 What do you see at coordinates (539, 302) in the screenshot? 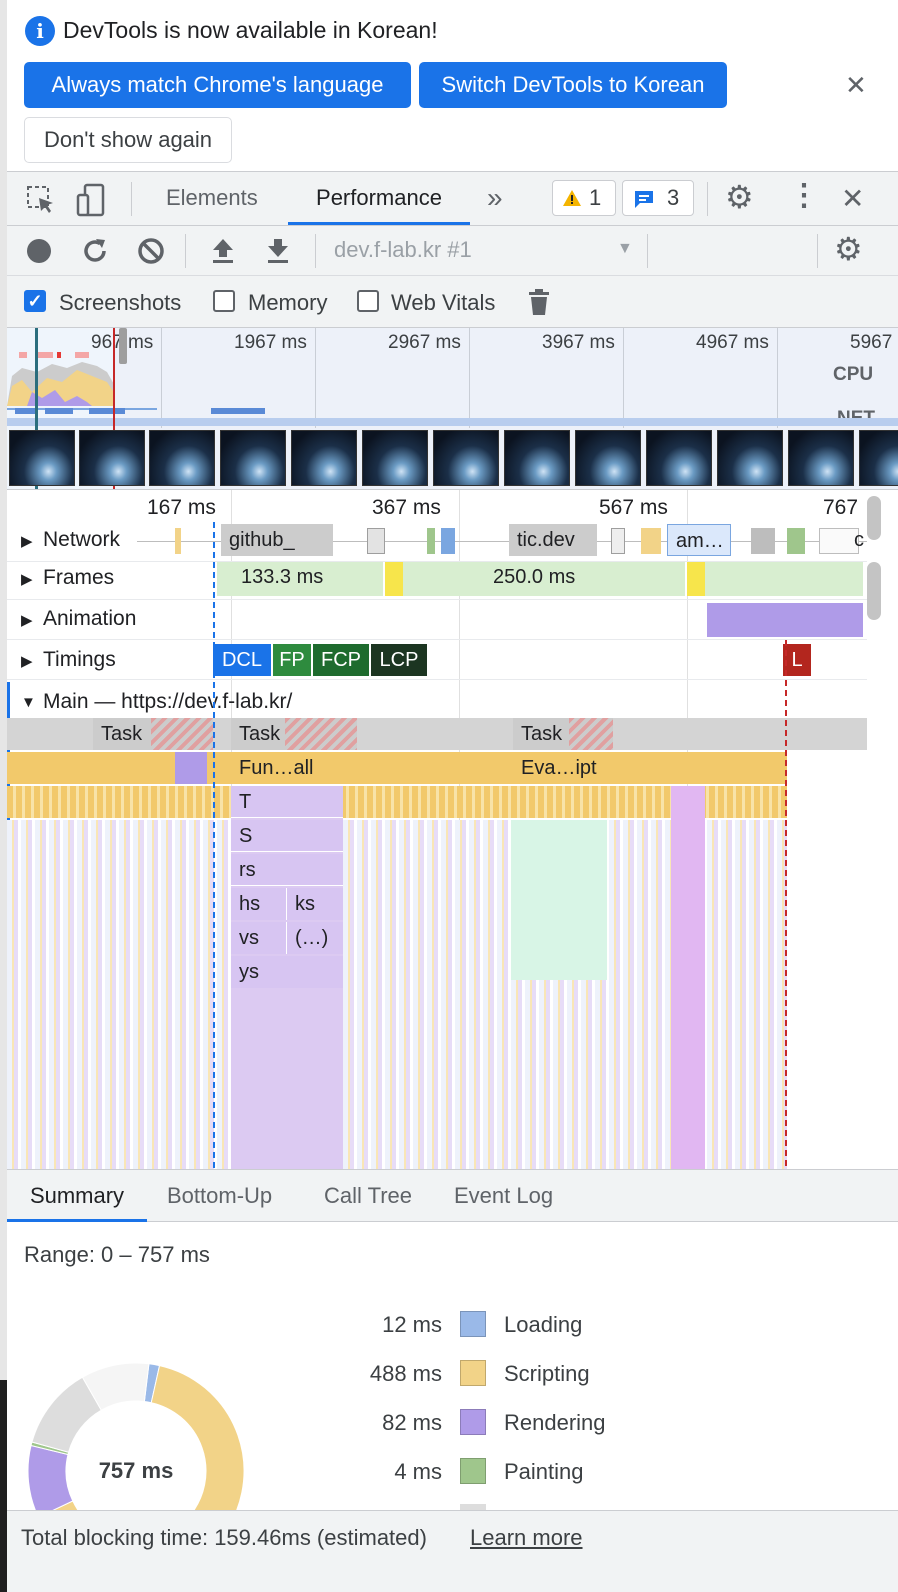
I see `garbage-collect-icon` at bounding box center [539, 302].